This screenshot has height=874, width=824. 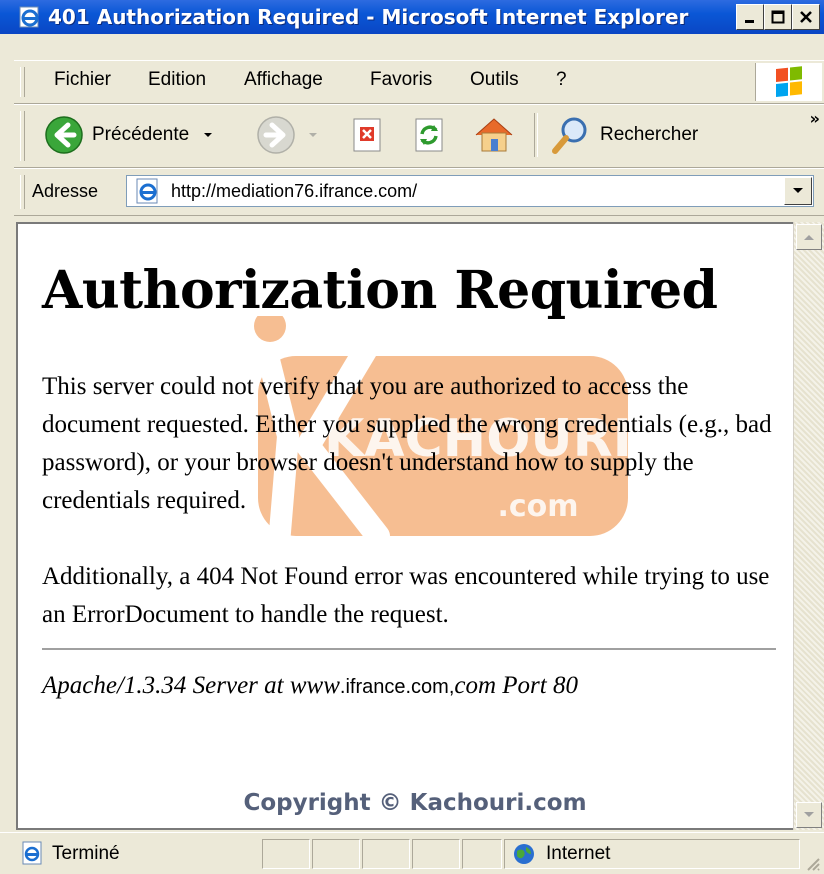 I want to click on status-bar: Terminé Internet, so click(x=412, y=853).